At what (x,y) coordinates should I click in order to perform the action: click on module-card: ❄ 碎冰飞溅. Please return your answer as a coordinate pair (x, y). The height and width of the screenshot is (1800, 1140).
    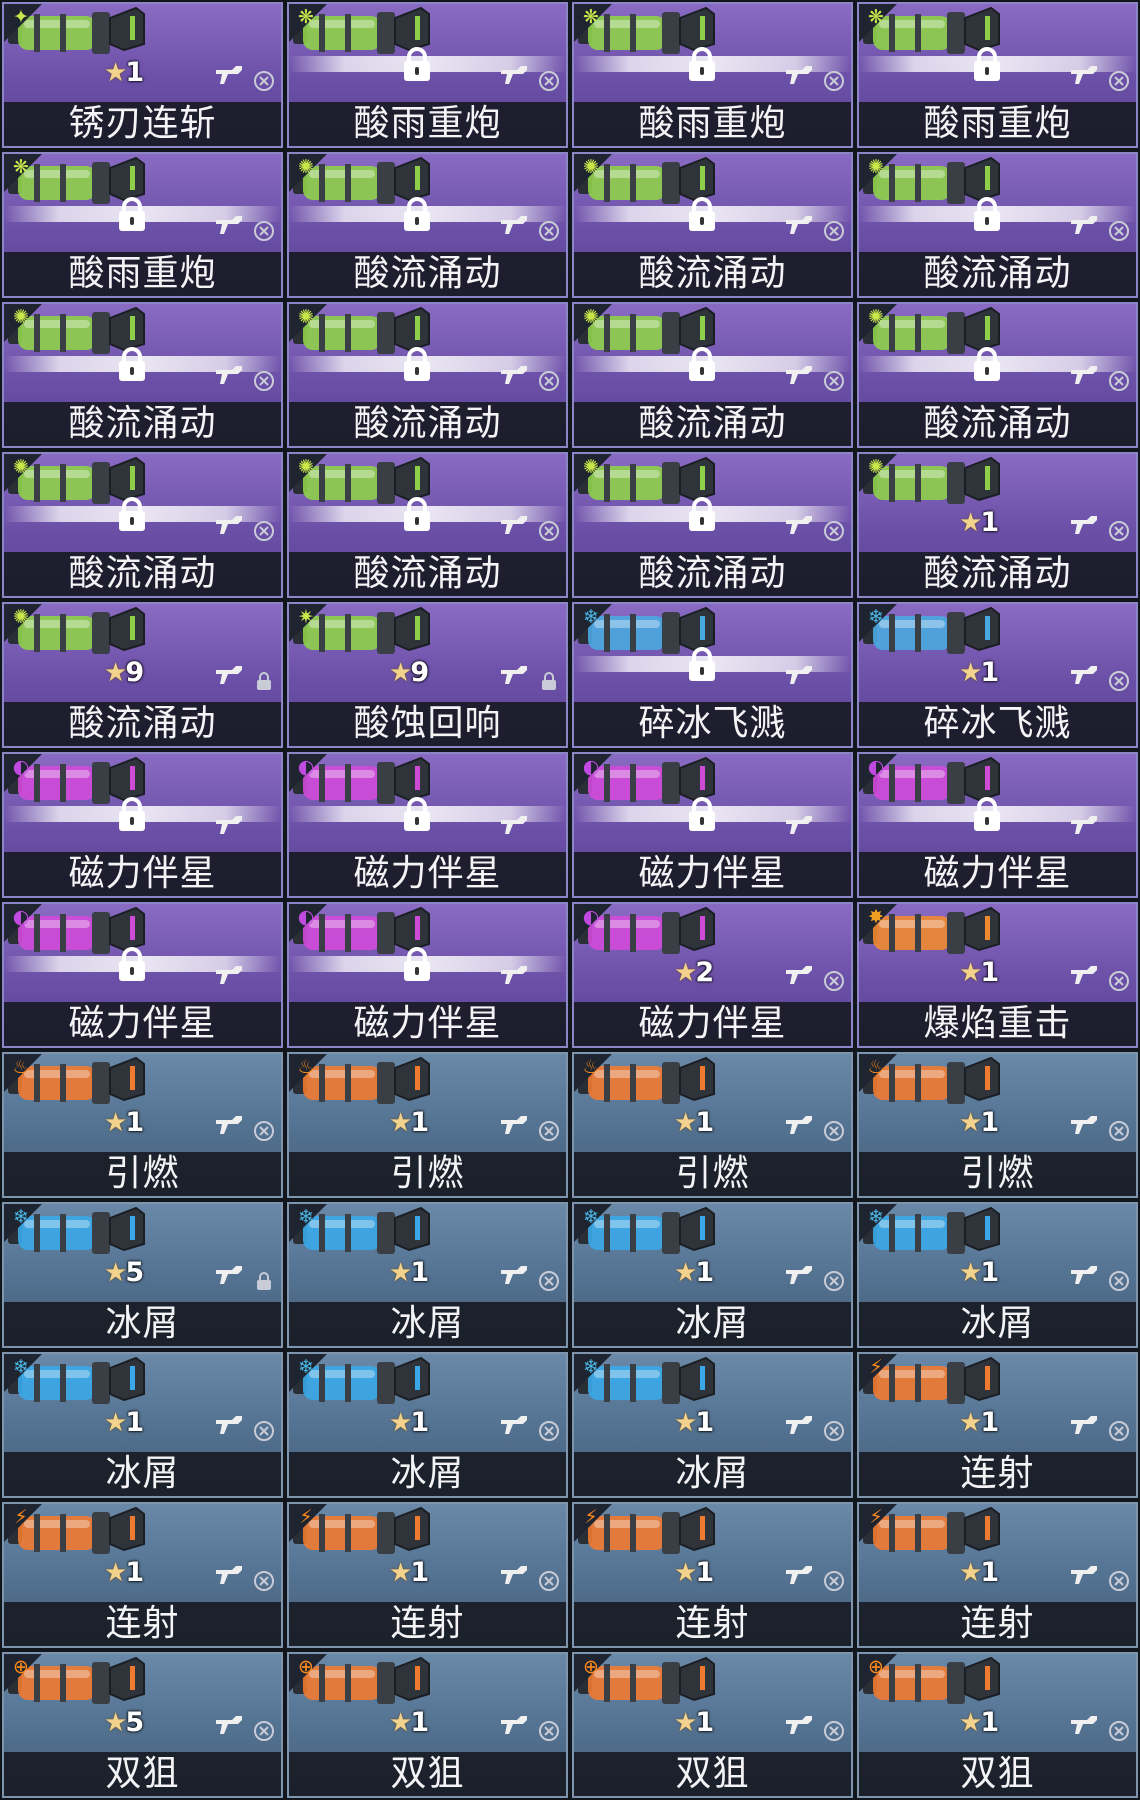
    Looking at the image, I should click on (712, 675).